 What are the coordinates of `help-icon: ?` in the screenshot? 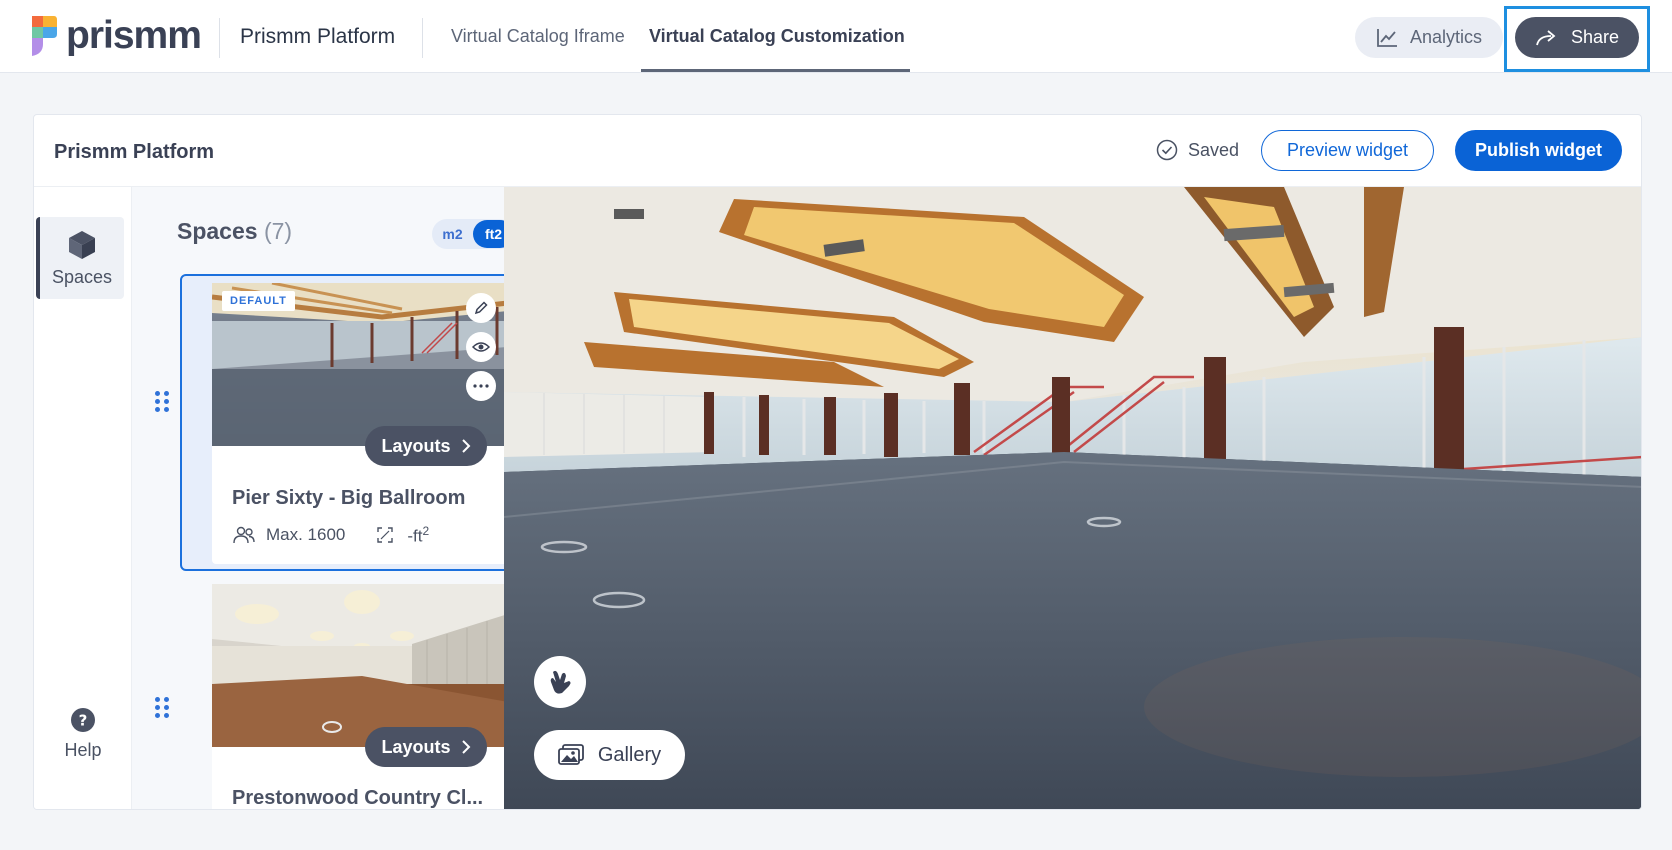 It's located at (83, 720).